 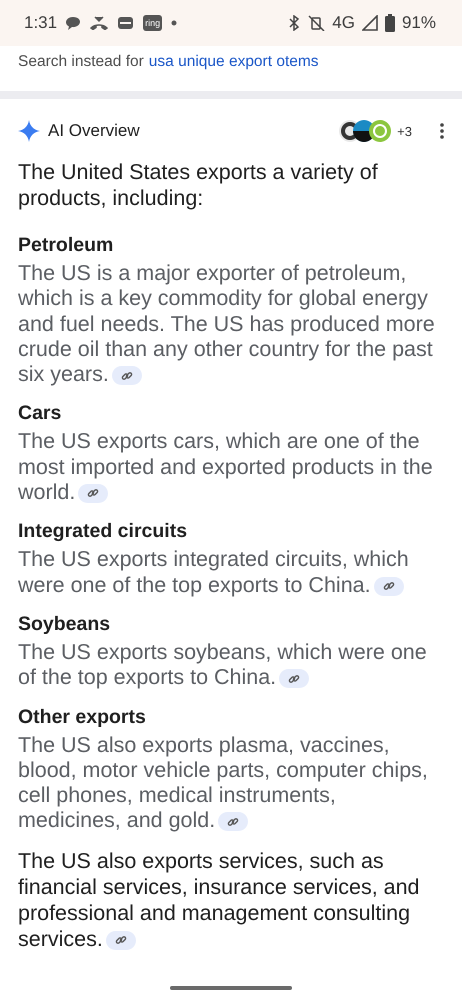 I want to click on more-options-icon, so click(x=442, y=131).